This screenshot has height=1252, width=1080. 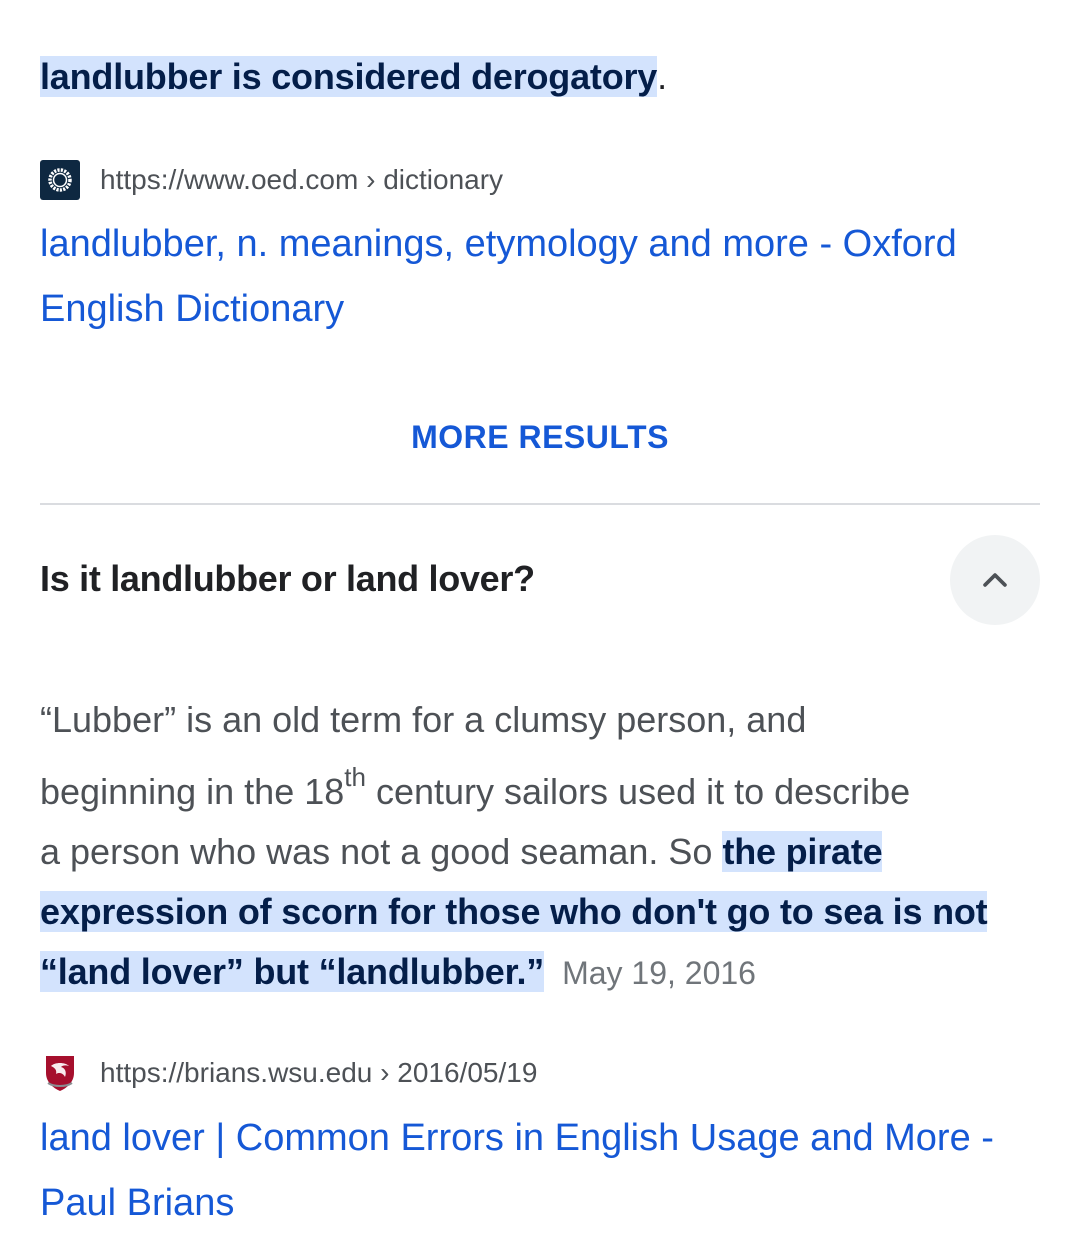 I want to click on chevron-up-icon, so click(x=995, y=580).